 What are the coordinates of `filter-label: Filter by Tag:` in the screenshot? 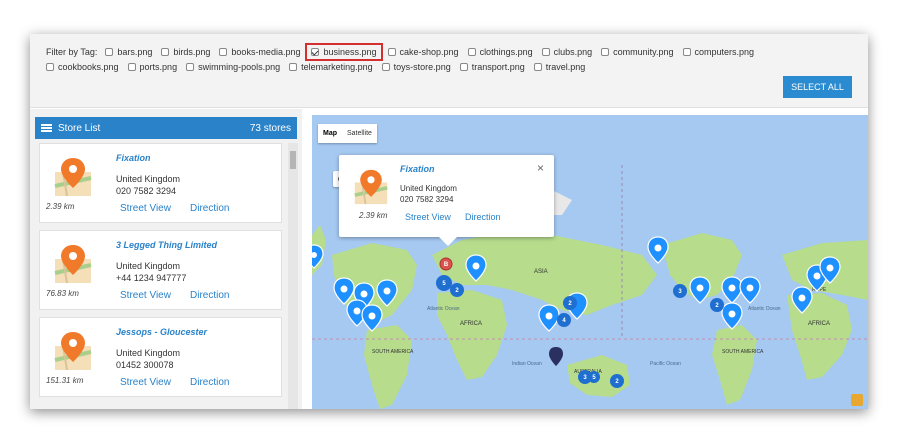 It's located at (72, 52).